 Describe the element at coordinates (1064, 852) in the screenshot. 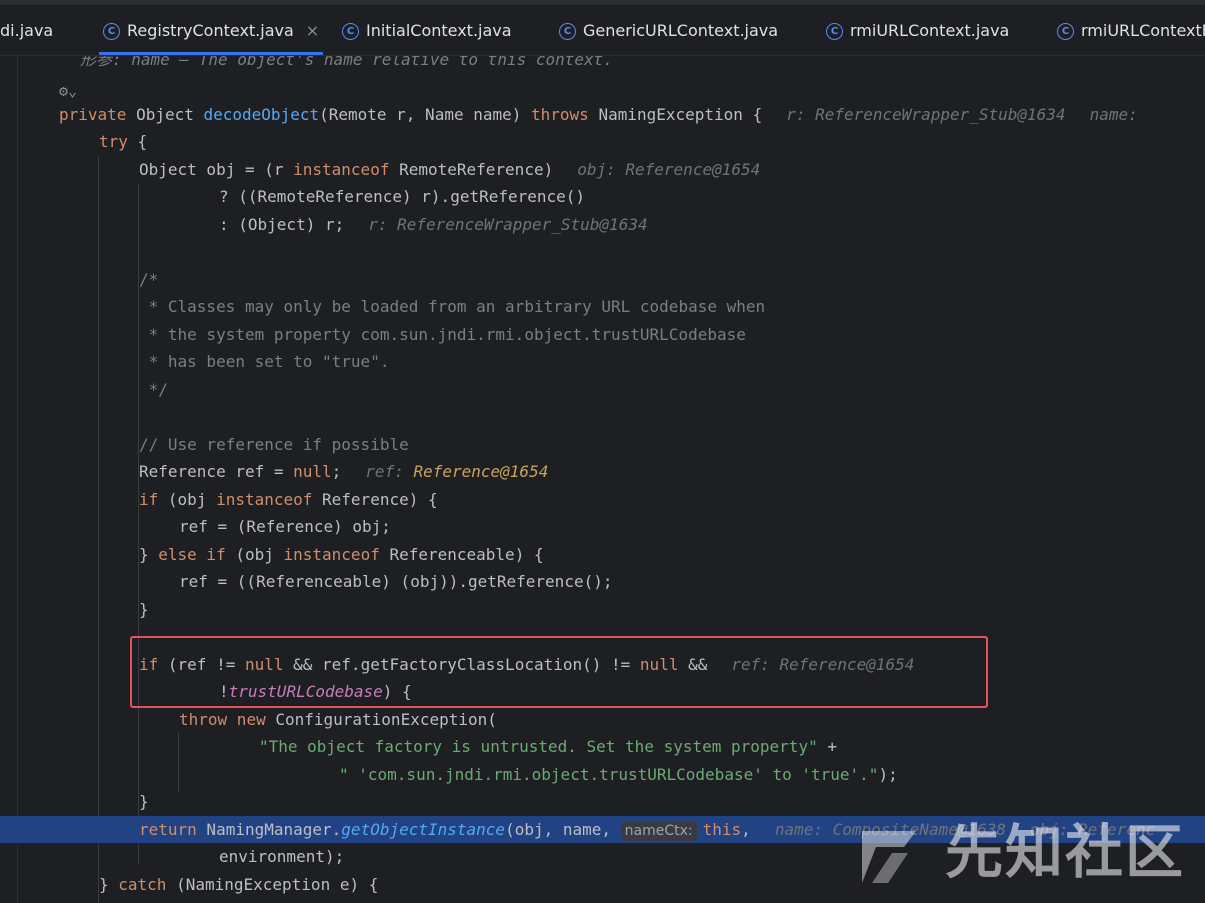

I see `watermark-text: 先知社区` at that location.